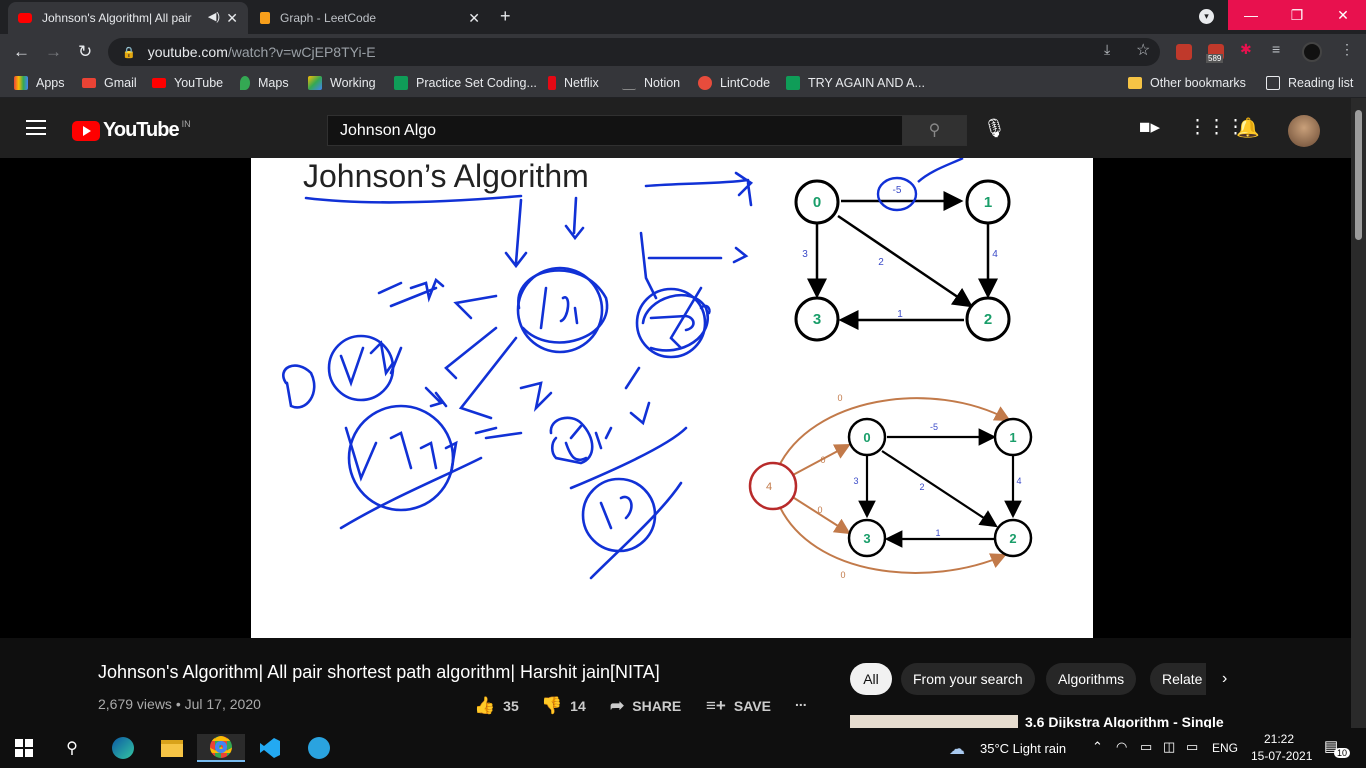 The height and width of the screenshot is (768, 1366). What do you see at coordinates (716, 705) in the screenshot?
I see `playlist-add-icon: ≡+` at bounding box center [716, 705].